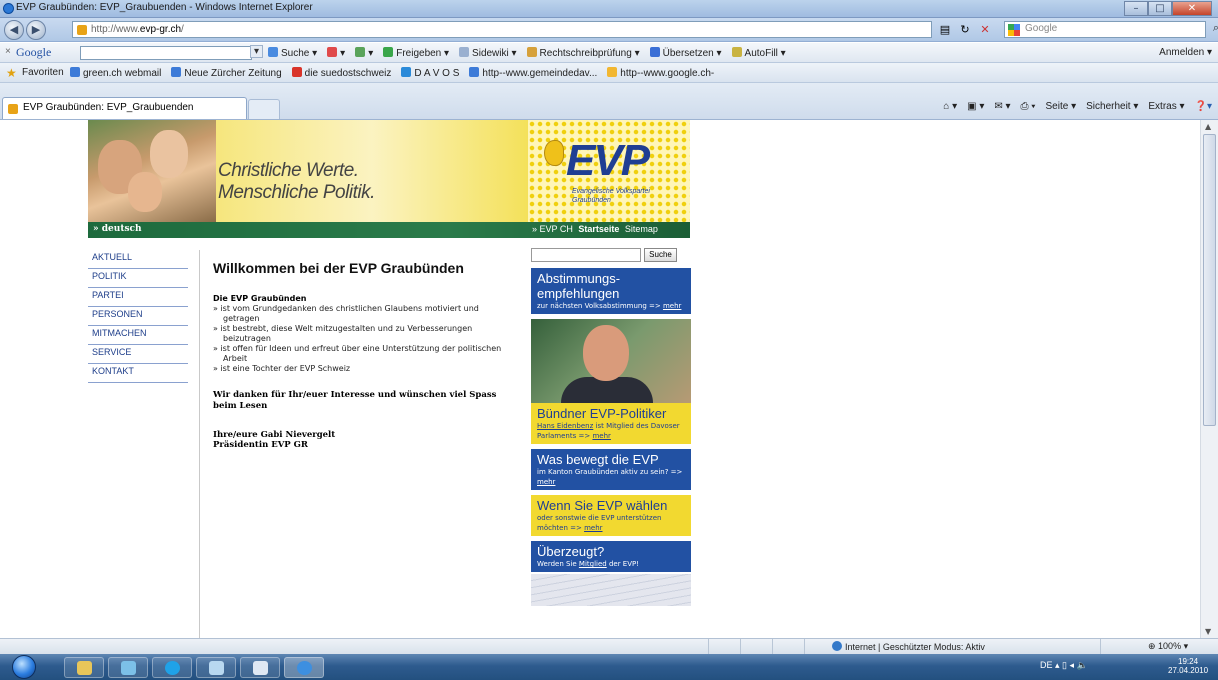  I want to click on speaker-icon: 🔈, so click(1082, 665).